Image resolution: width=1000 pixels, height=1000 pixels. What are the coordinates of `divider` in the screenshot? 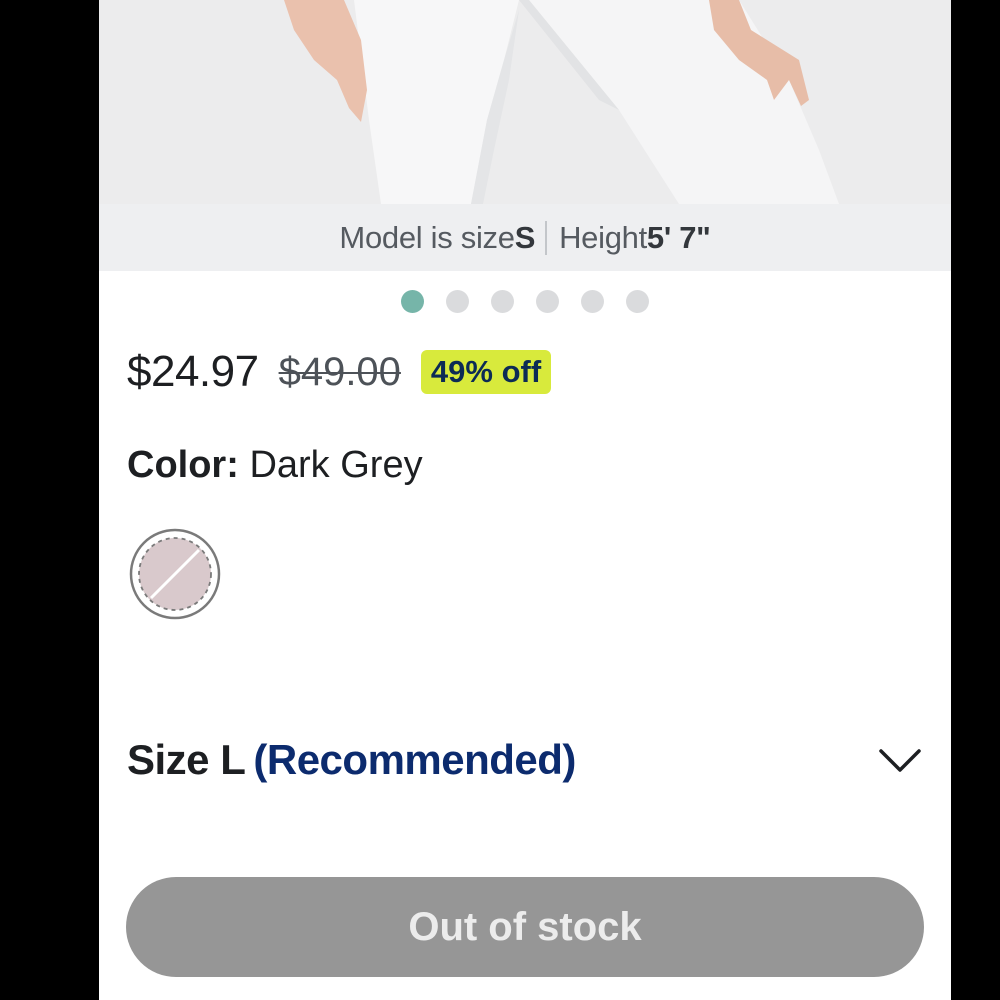 It's located at (546, 237).